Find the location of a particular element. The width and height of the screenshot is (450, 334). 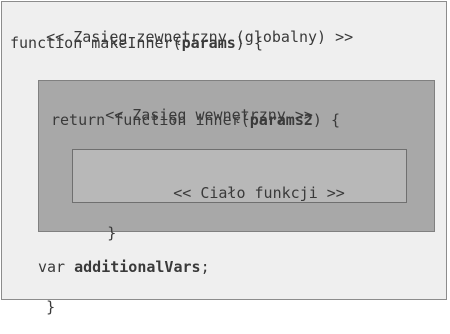

outer-close-brace: } is located at coordinates (32, 307).